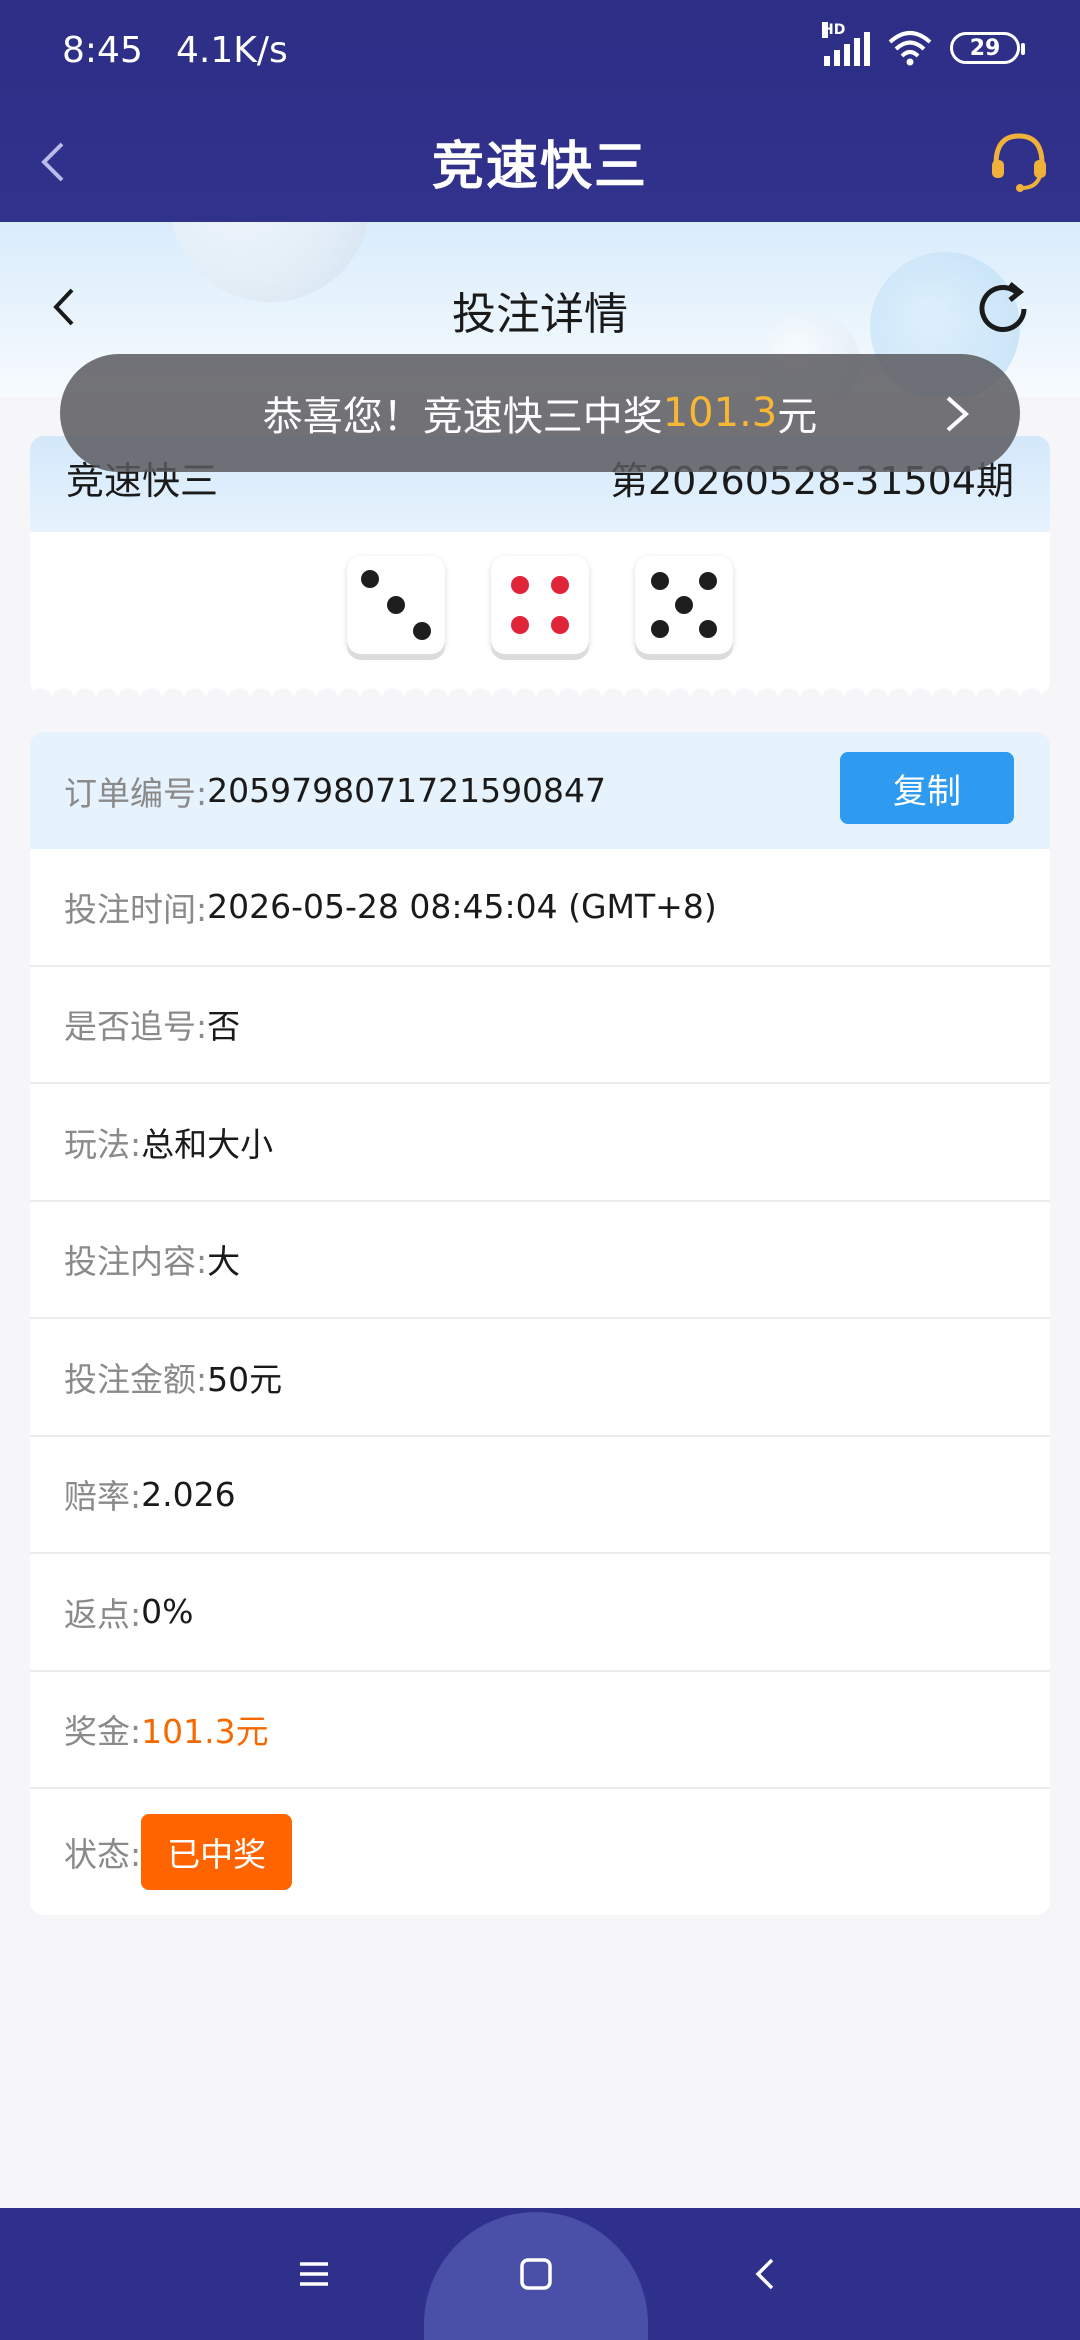 The image size is (1080, 2340). I want to click on win-notification-toast: 恭喜您！竞速快三中奖 101.3 元, so click(540, 413).